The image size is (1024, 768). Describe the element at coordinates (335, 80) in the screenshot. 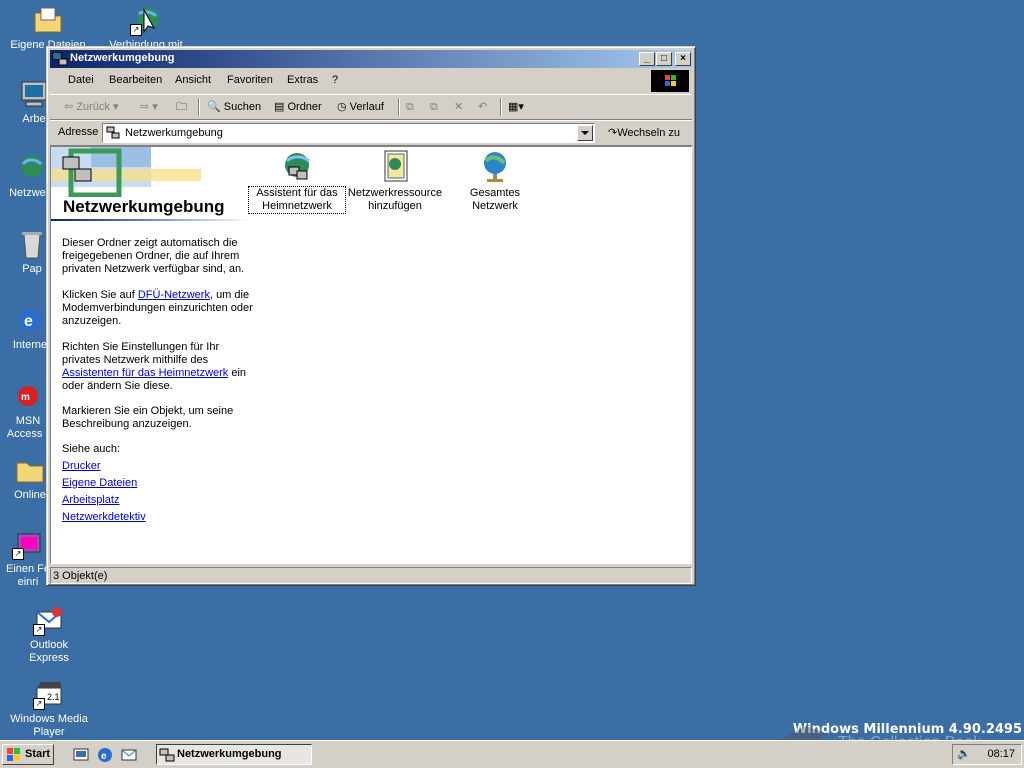

I see `menu-help: ?` at that location.